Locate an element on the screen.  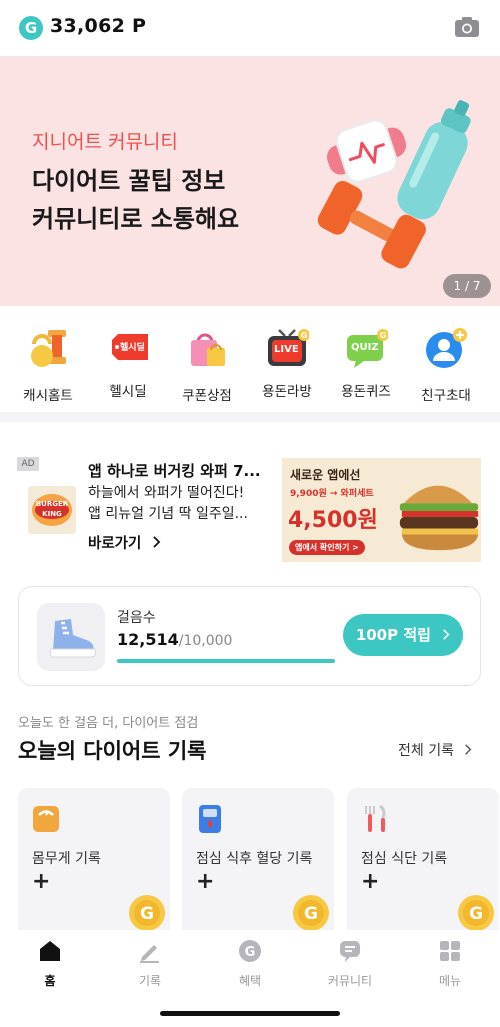
banner-title: 다이어트 꿀팁 정보 커뮤니티로 소통해요 is located at coordinates (135, 200).